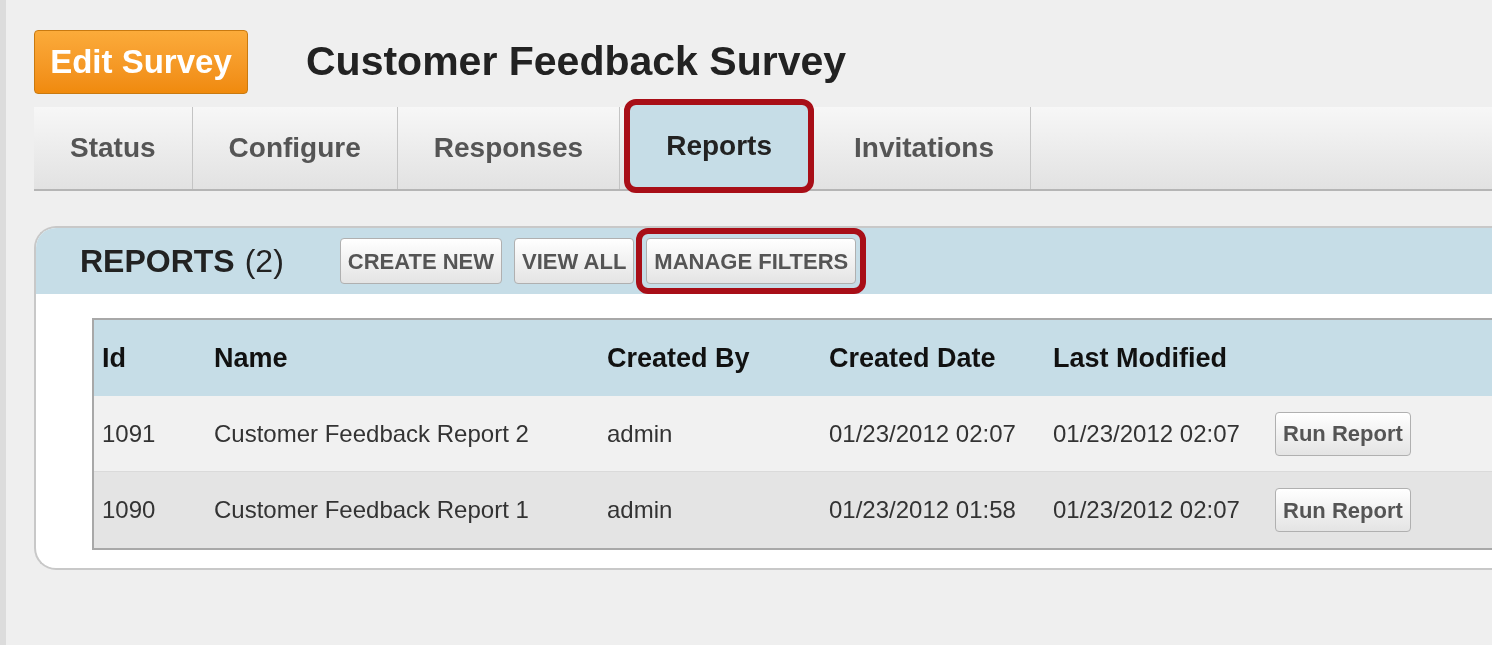  I want to click on panel-heading: REPORTS, so click(157, 261).